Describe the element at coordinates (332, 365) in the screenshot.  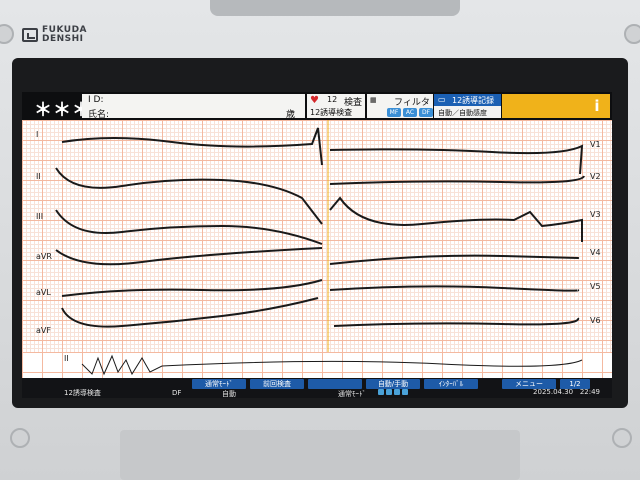
I see `rhythm-waveform` at that location.